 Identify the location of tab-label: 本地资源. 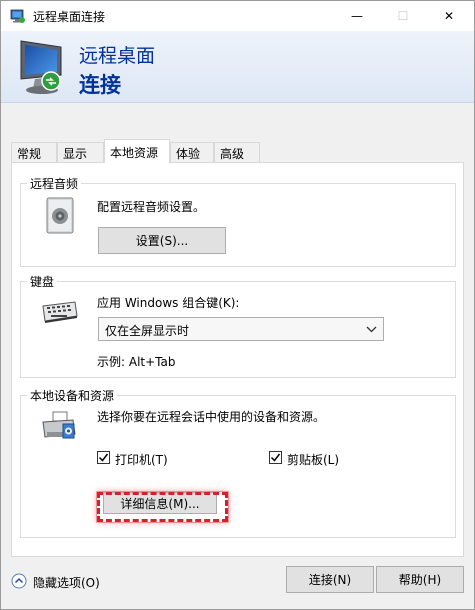
(134, 153).